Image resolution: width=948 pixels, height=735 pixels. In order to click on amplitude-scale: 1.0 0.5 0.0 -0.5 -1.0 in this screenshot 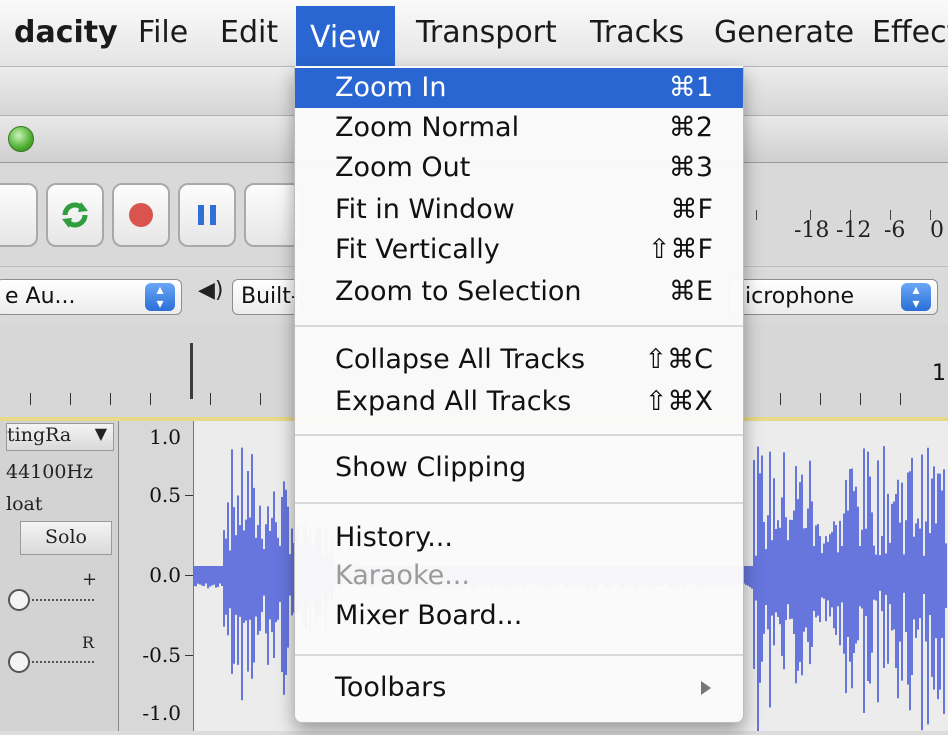, I will do `click(156, 576)`.